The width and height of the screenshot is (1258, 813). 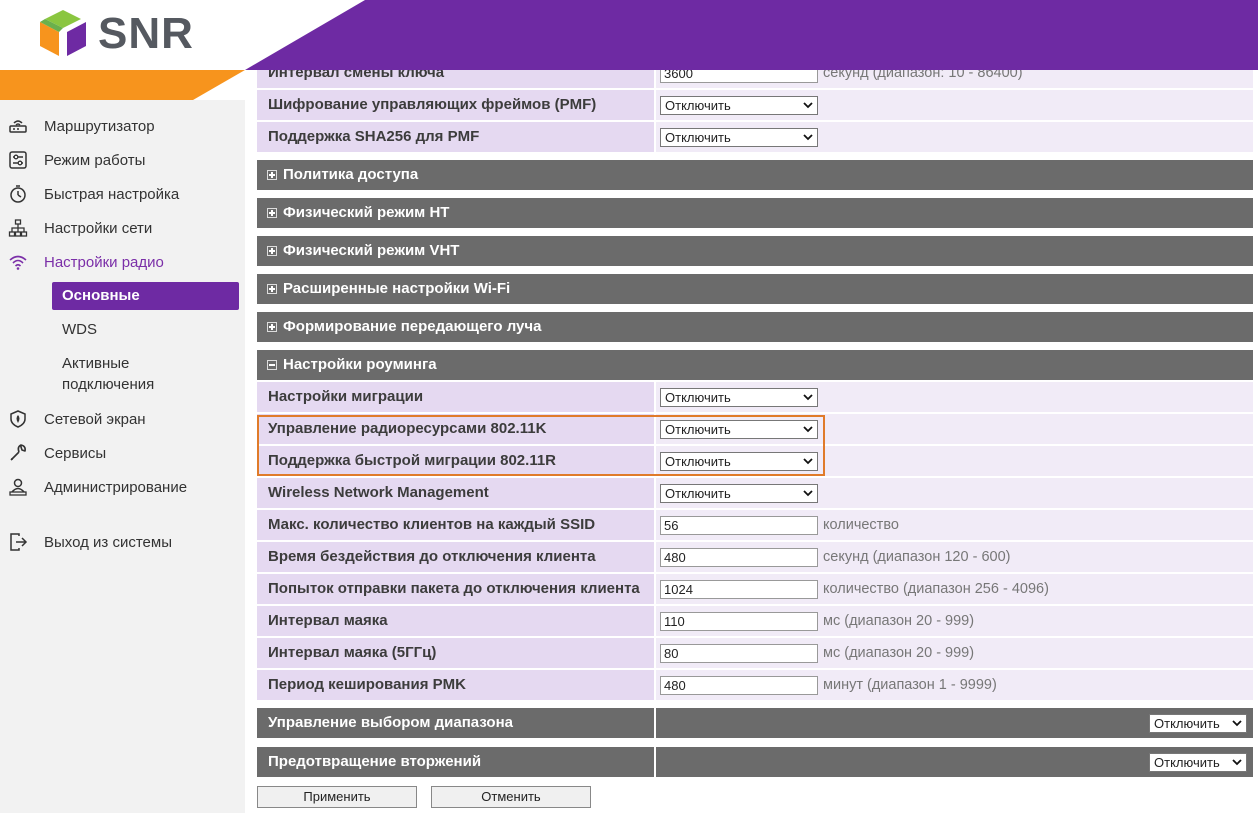 I want to click on sidebar-item-router: Маршрутизатор, so click(x=122, y=126).